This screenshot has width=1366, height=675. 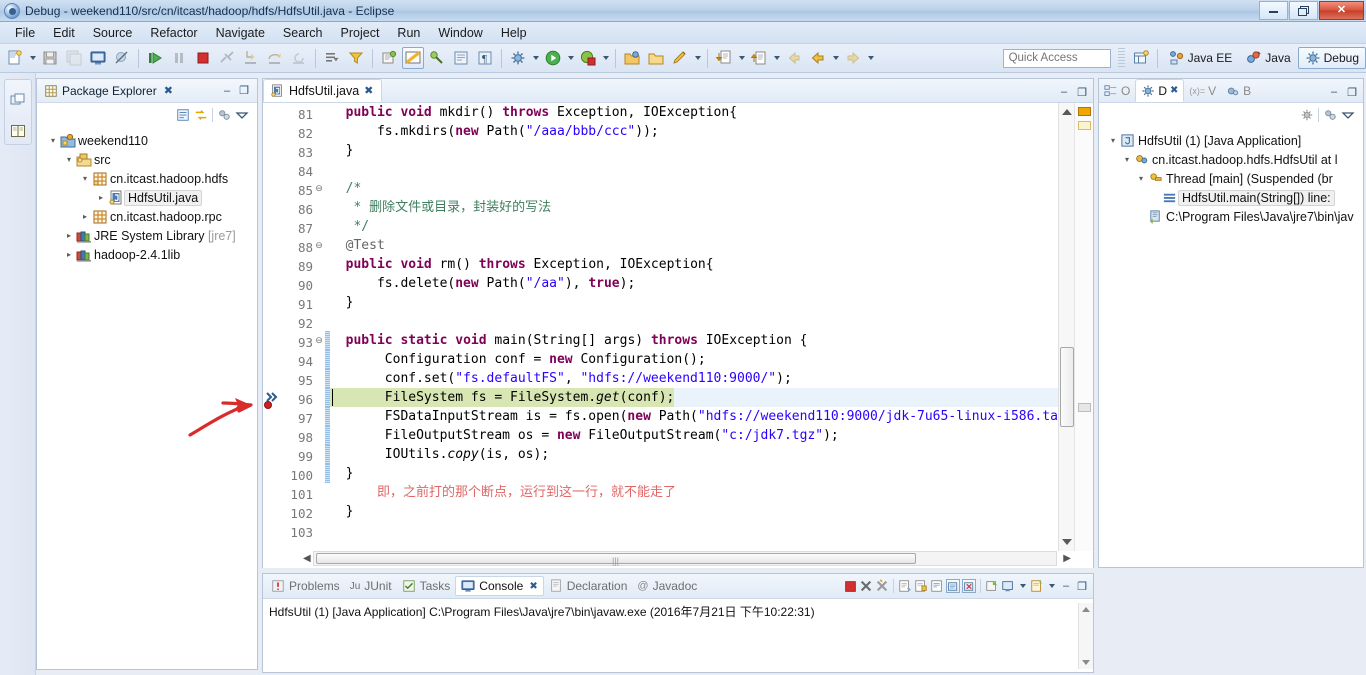 I want to click on close-button: ✕, so click(x=1341, y=10).